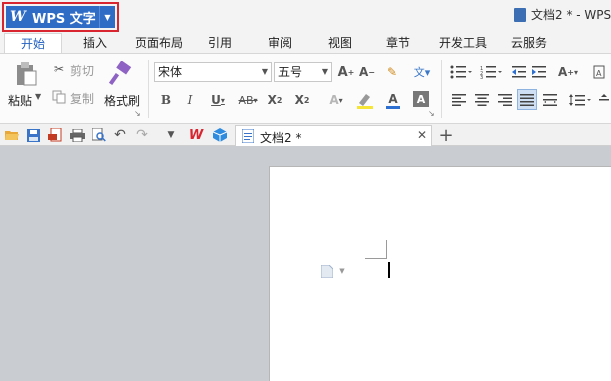 The image size is (611, 381). What do you see at coordinates (422, 72) in the screenshot?
I see `pinyin-guide-icon: 文▾` at bounding box center [422, 72].